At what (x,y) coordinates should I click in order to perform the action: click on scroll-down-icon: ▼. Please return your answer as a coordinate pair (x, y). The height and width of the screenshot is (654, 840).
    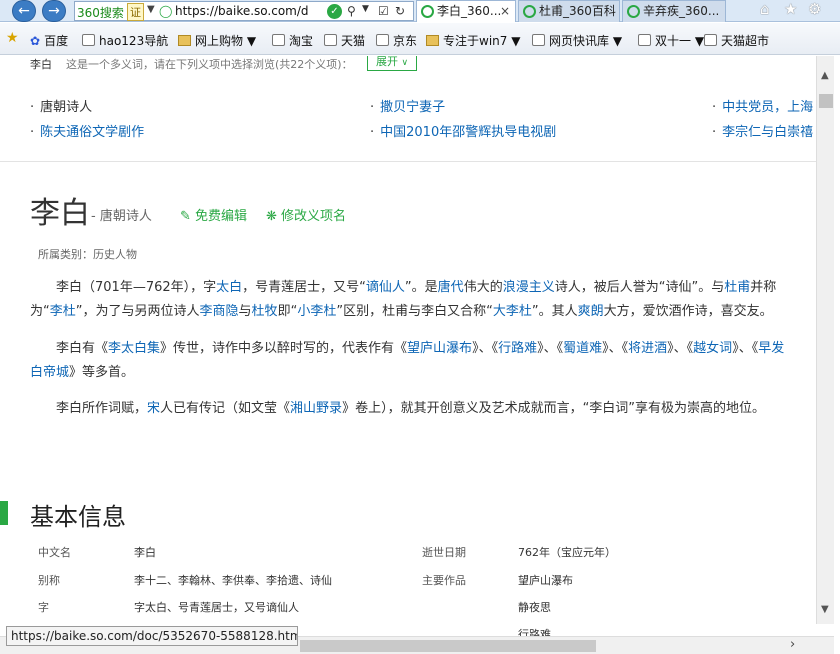
    Looking at the image, I should click on (825, 609).